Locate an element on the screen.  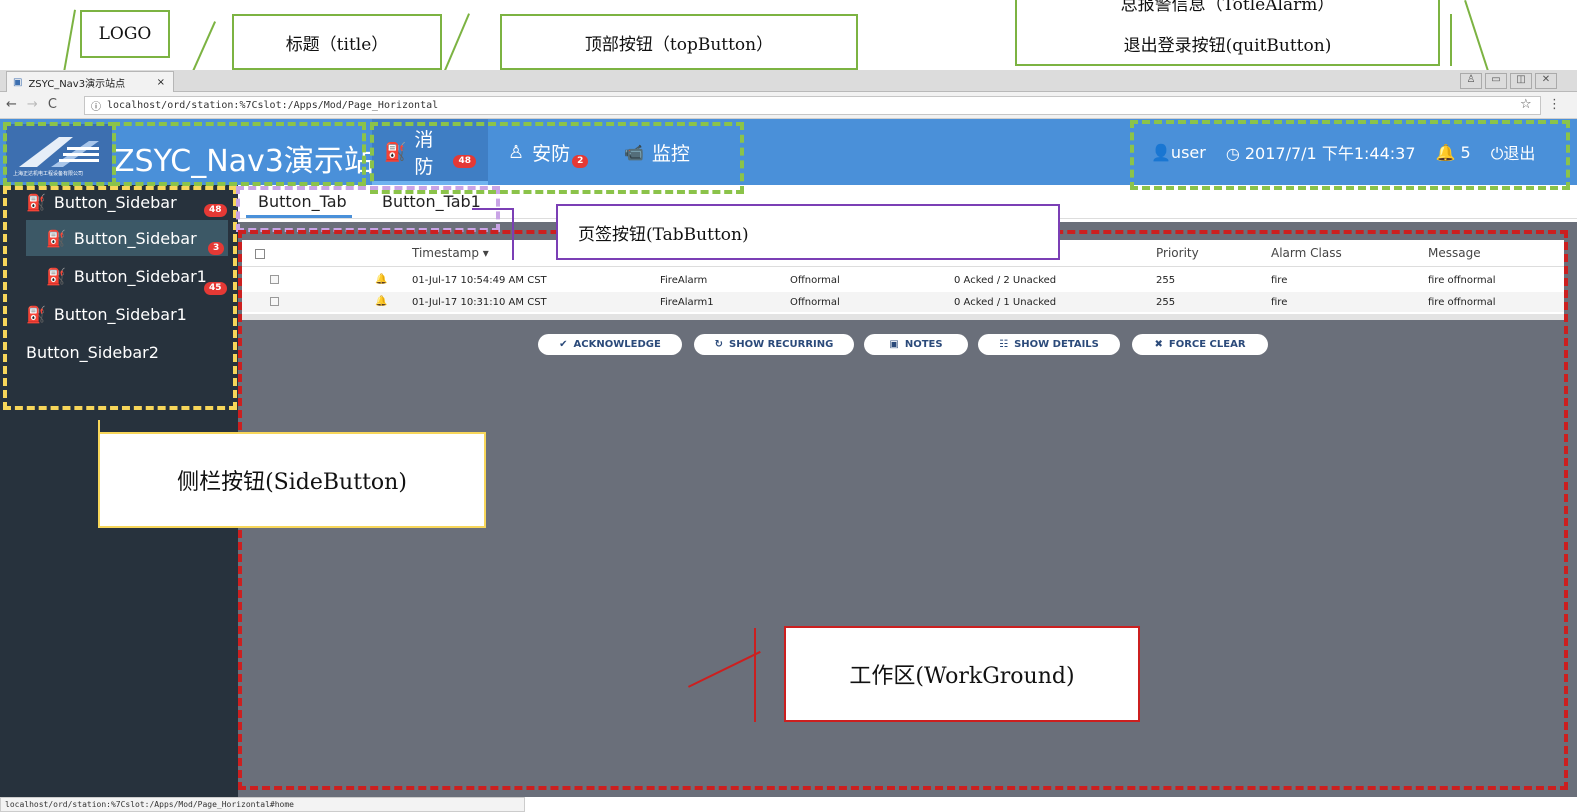
reload-icon: C is located at coordinates (52, 104).